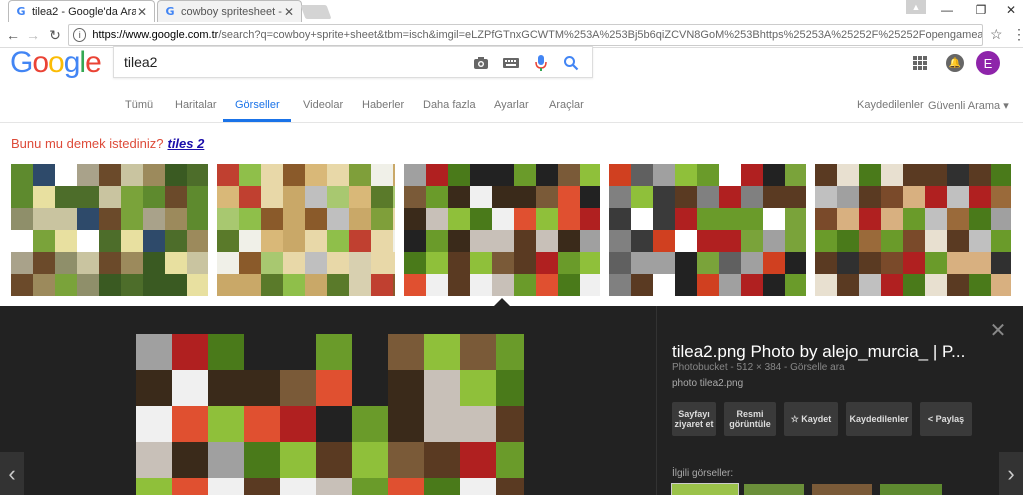 Image resolution: width=1023 pixels, height=495 pixels. What do you see at coordinates (946, 419) in the screenshot?
I see `share-button: < Paylaş` at bounding box center [946, 419].